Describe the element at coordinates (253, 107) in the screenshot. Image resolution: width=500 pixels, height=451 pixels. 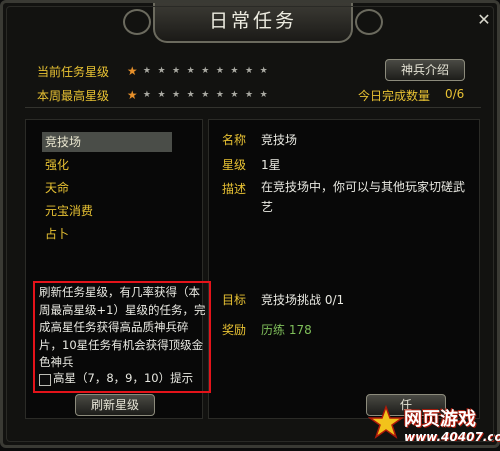
I see `divider` at that location.